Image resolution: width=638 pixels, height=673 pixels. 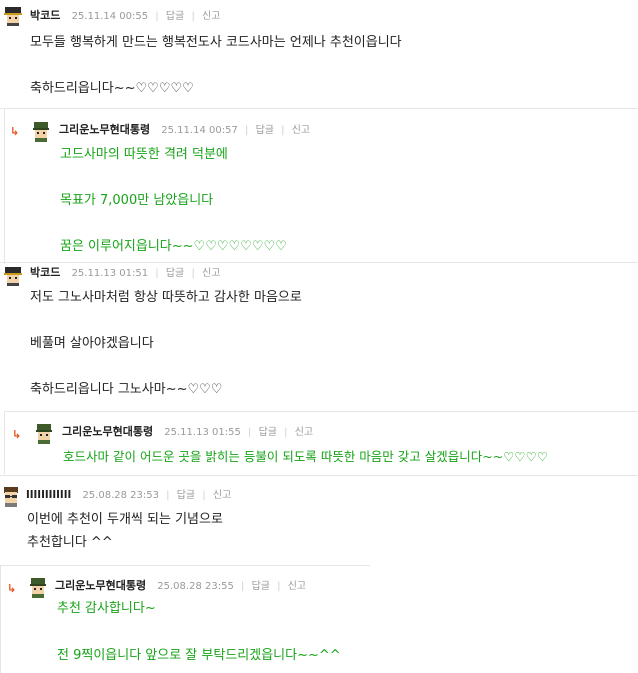 I want to click on comment-meta: 박코드 25.11.14 00:55 | 답글 | 신고, so click(x=125, y=15).